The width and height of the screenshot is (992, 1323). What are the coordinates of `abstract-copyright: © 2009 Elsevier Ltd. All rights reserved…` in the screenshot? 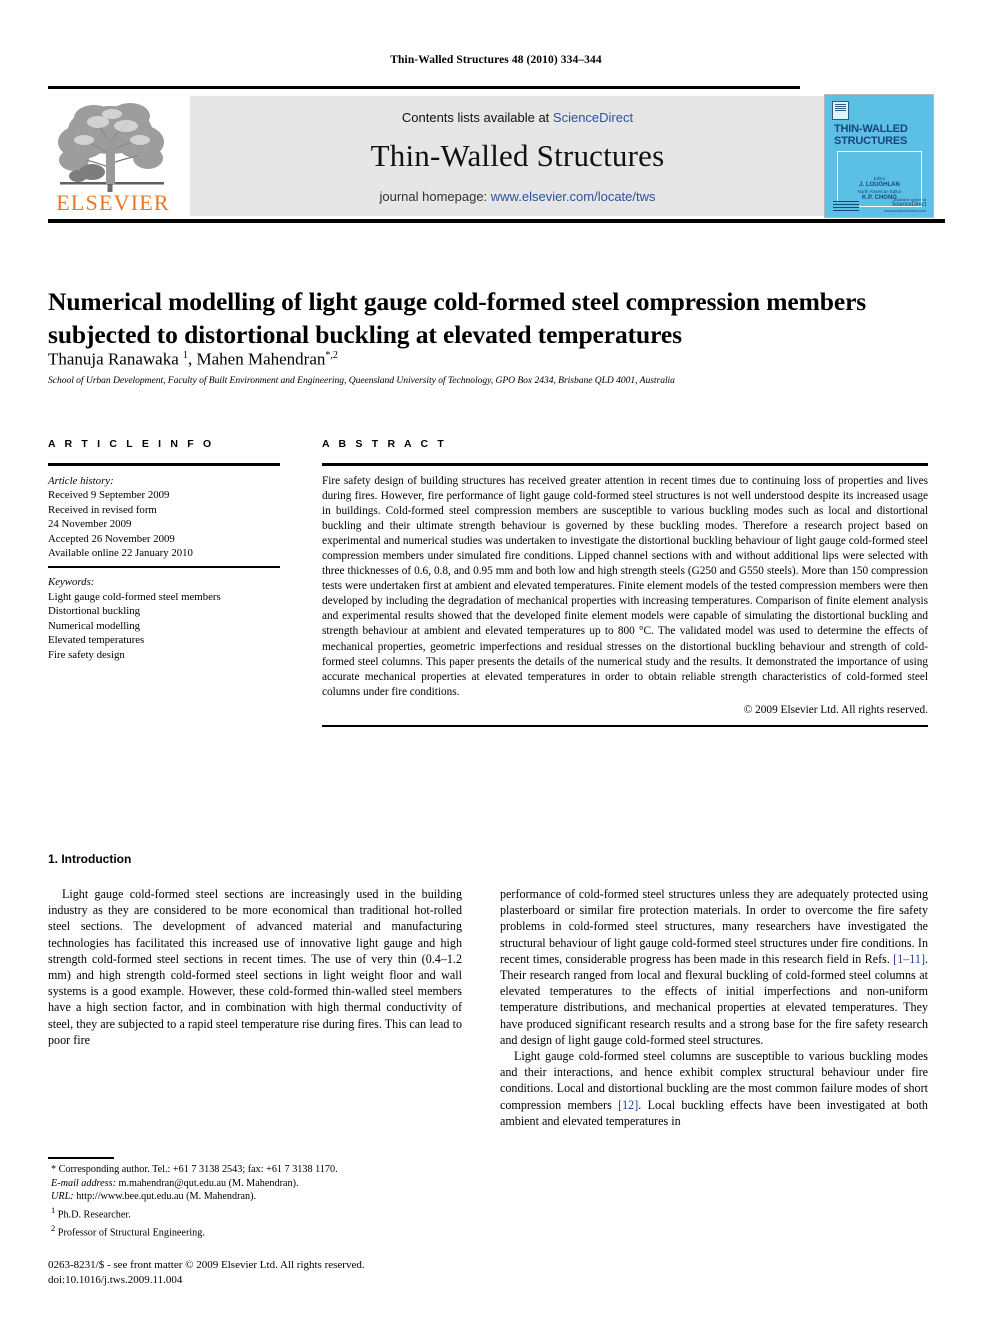 It's located at (835, 709).